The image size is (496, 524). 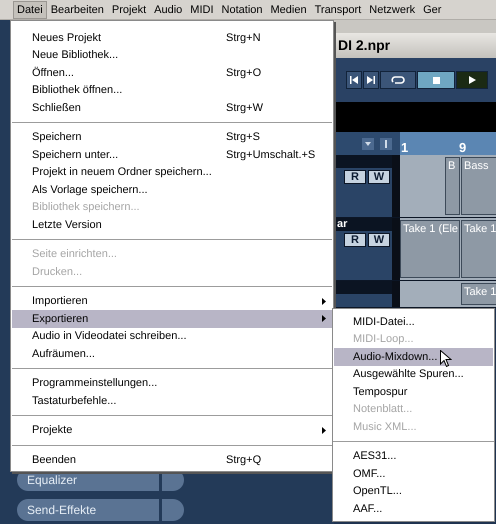 I want to click on menu-bar-item: Bearbeiten, so click(x=77, y=9).